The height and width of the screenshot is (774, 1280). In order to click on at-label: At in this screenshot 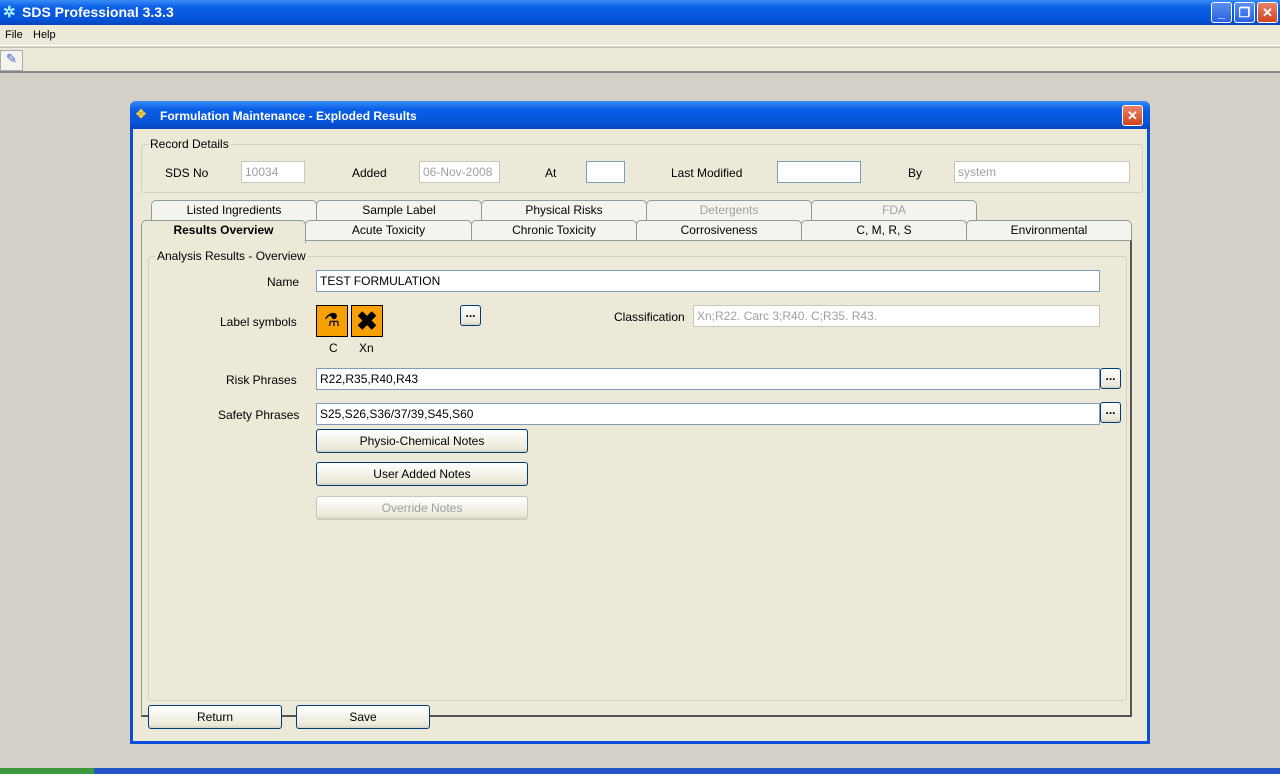, I will do `click(551, 173)`.